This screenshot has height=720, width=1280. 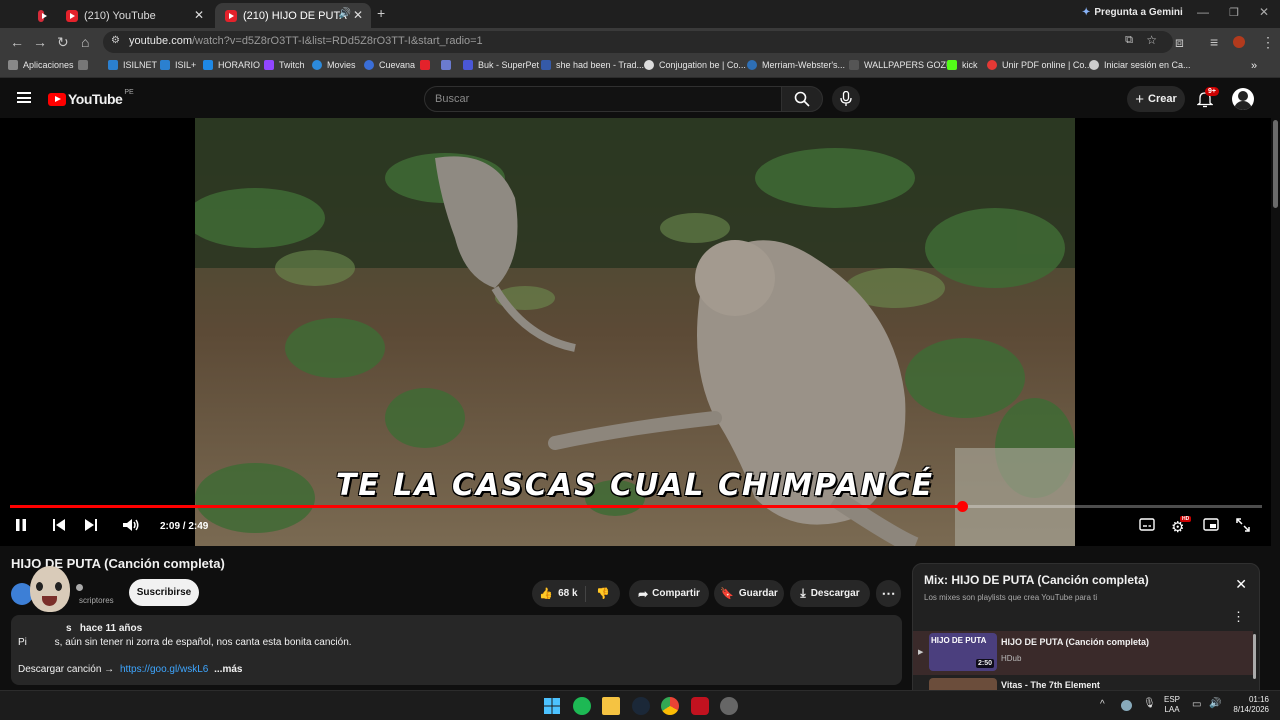 I want to click on create-label: Crear, so click(x=1162, y=99).